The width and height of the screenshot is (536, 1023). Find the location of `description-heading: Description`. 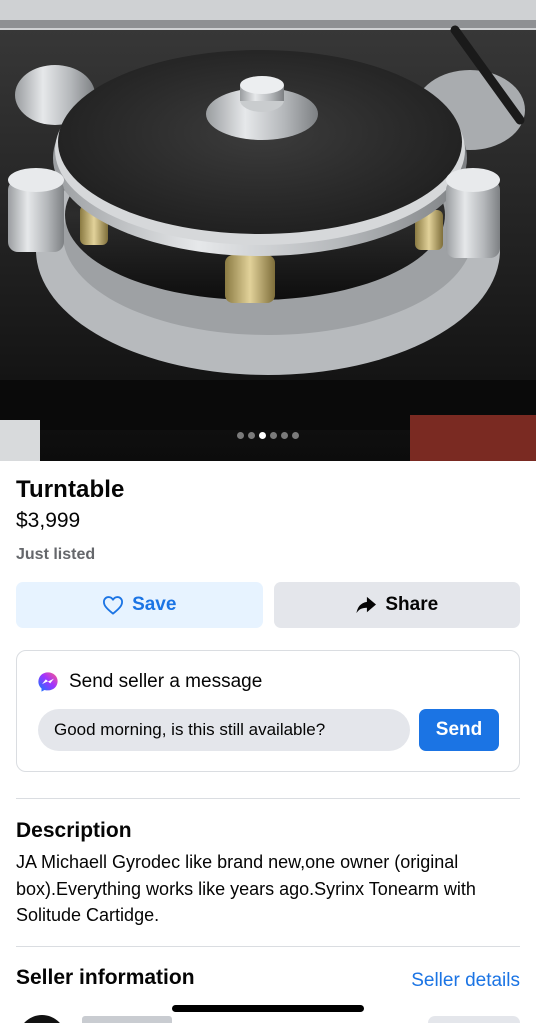

description-heading: Description is located at coordinates (74, 830).